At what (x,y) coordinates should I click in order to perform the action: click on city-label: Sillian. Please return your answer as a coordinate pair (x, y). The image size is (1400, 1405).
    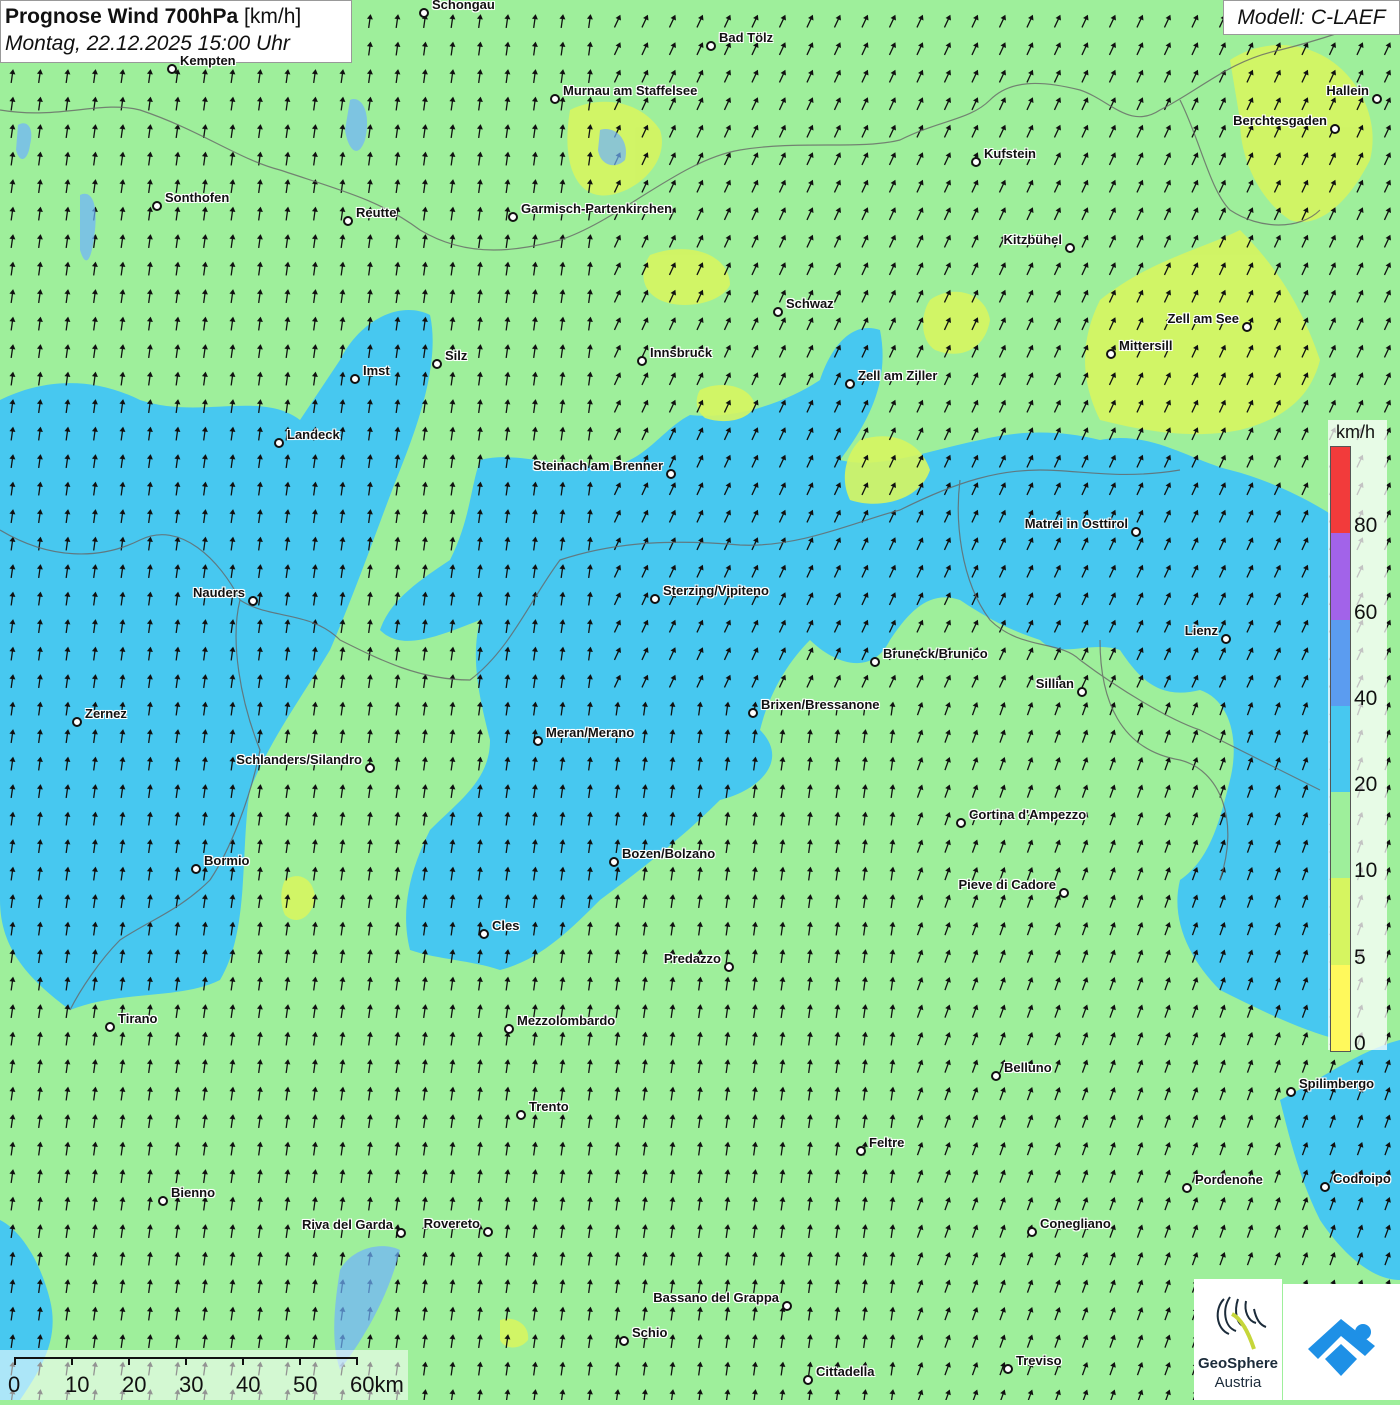
    Looking at the image, I should click on (1055, 683).